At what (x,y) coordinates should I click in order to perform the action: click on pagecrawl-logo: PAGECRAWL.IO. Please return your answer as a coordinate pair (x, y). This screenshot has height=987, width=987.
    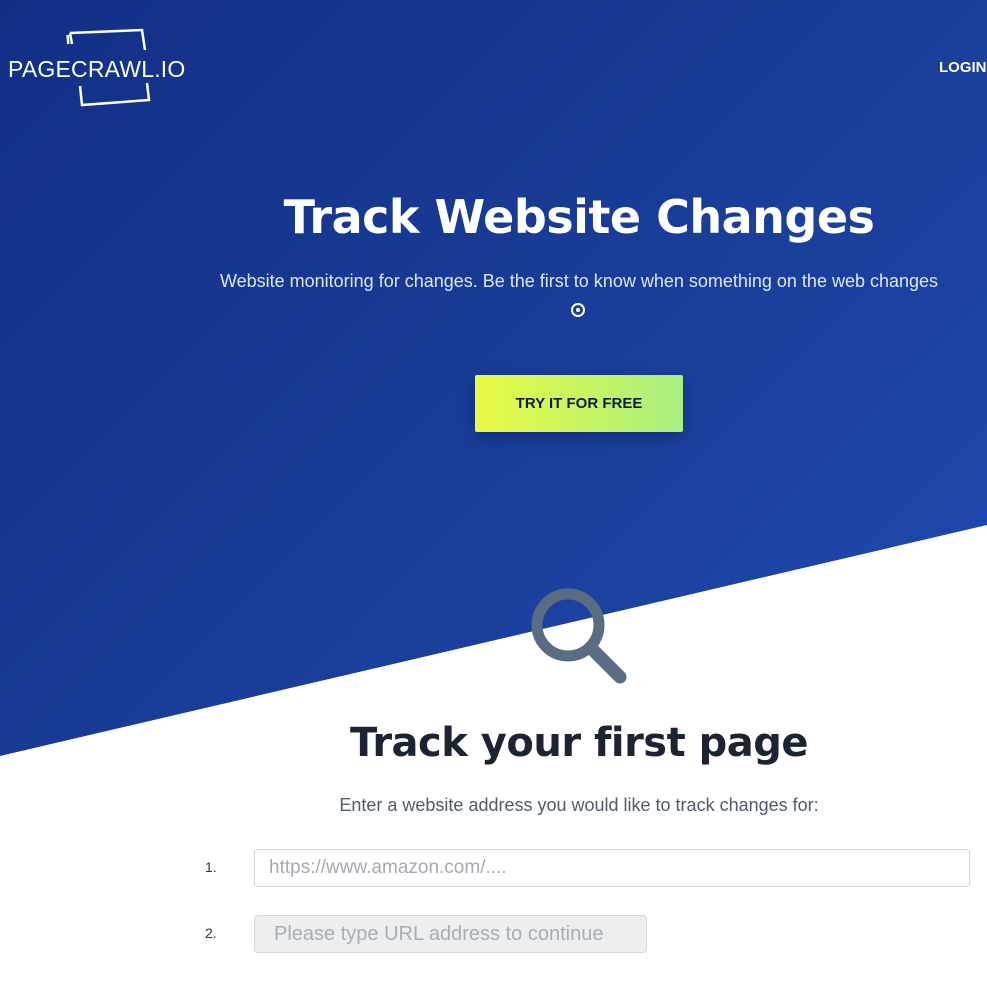
    Looking at the image, I should click on (98, 68).